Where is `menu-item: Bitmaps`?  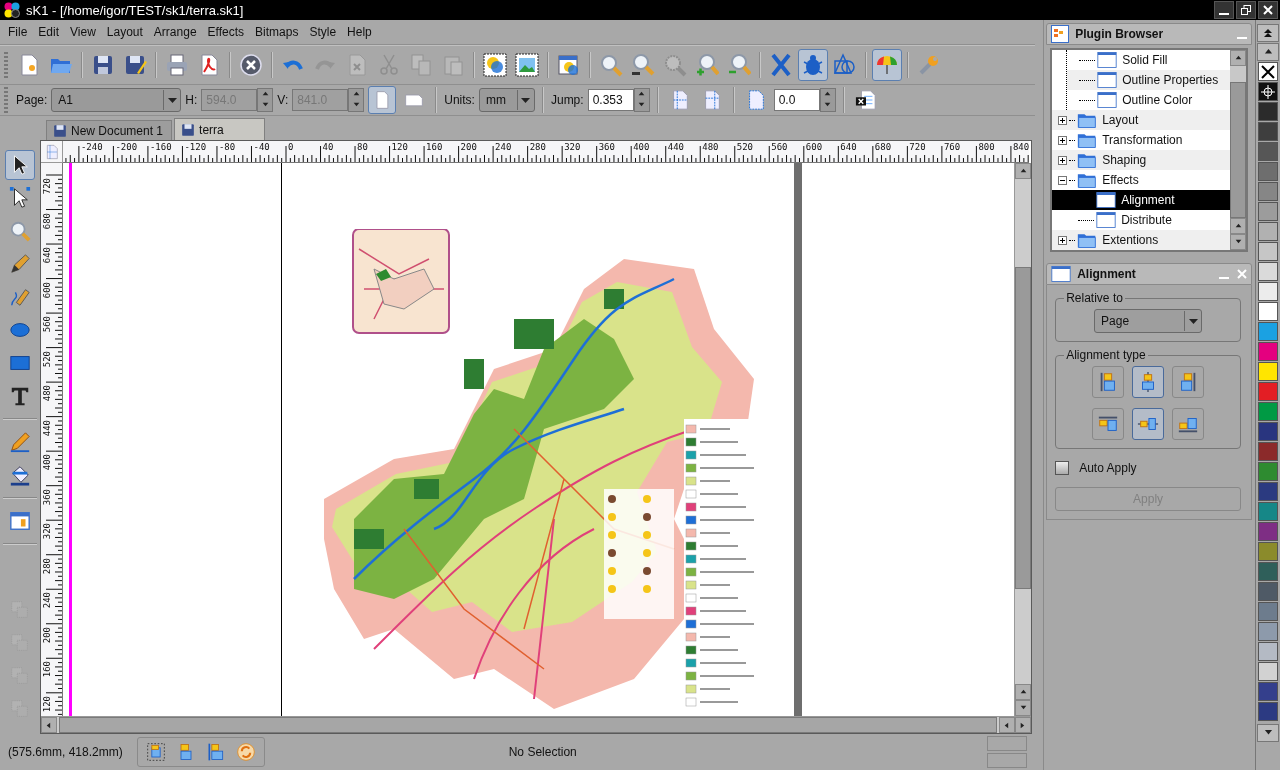
menu-item: Bitmaps is located at coordinates (278, 32).